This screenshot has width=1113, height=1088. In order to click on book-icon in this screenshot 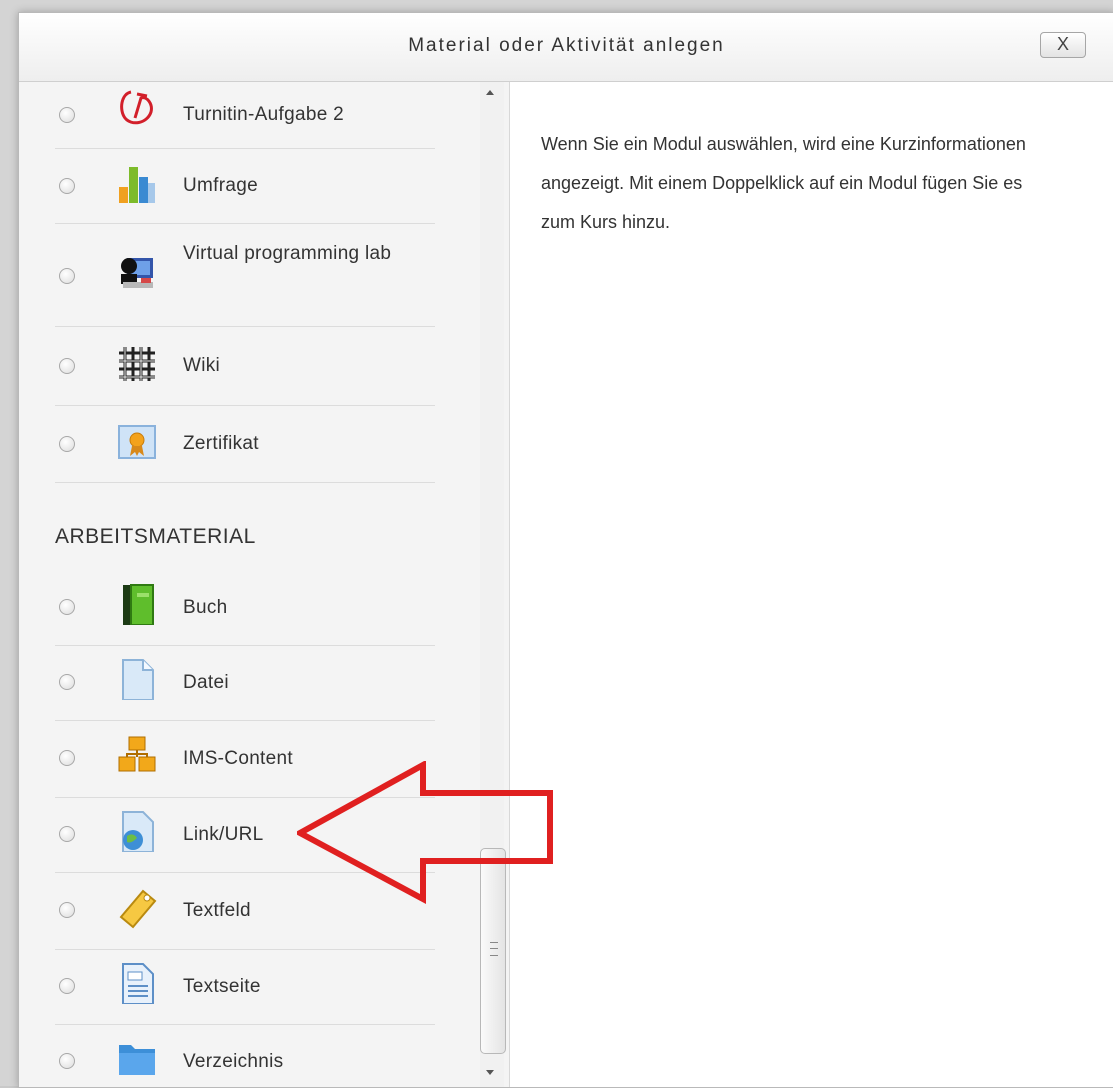, I will do `click(138, 604)`.